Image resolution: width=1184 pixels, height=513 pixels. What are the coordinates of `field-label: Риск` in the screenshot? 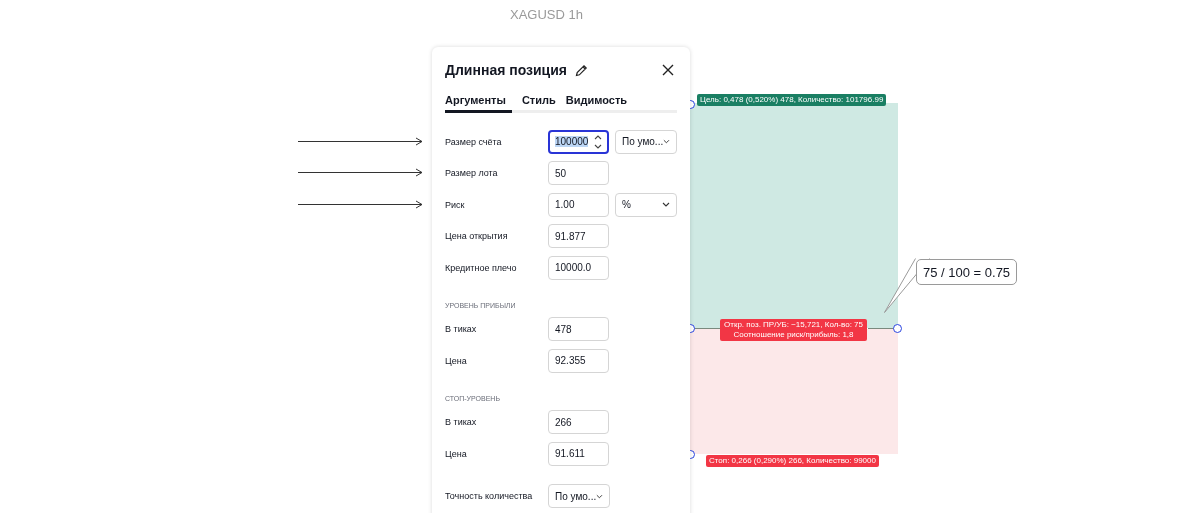 It's located at (455, 204).